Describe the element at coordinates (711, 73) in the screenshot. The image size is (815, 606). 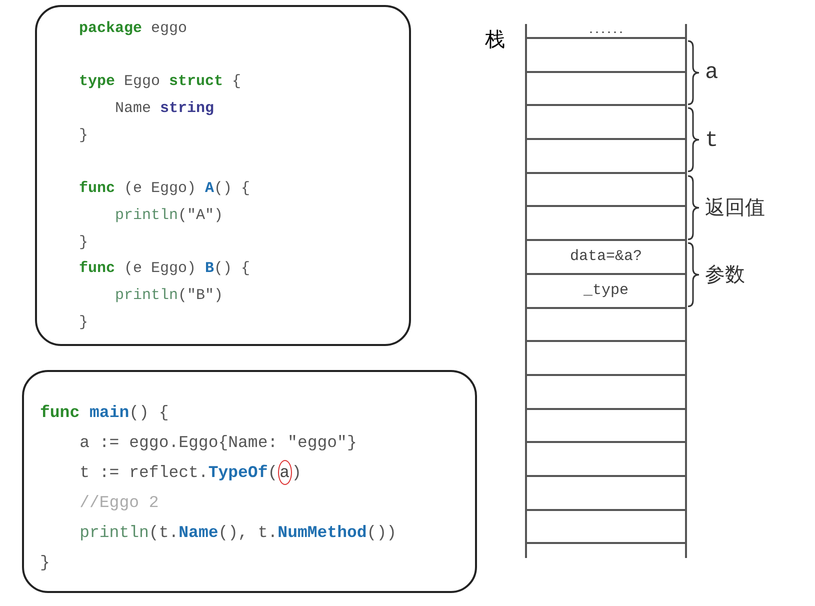
I see `group-label: a` at that location.